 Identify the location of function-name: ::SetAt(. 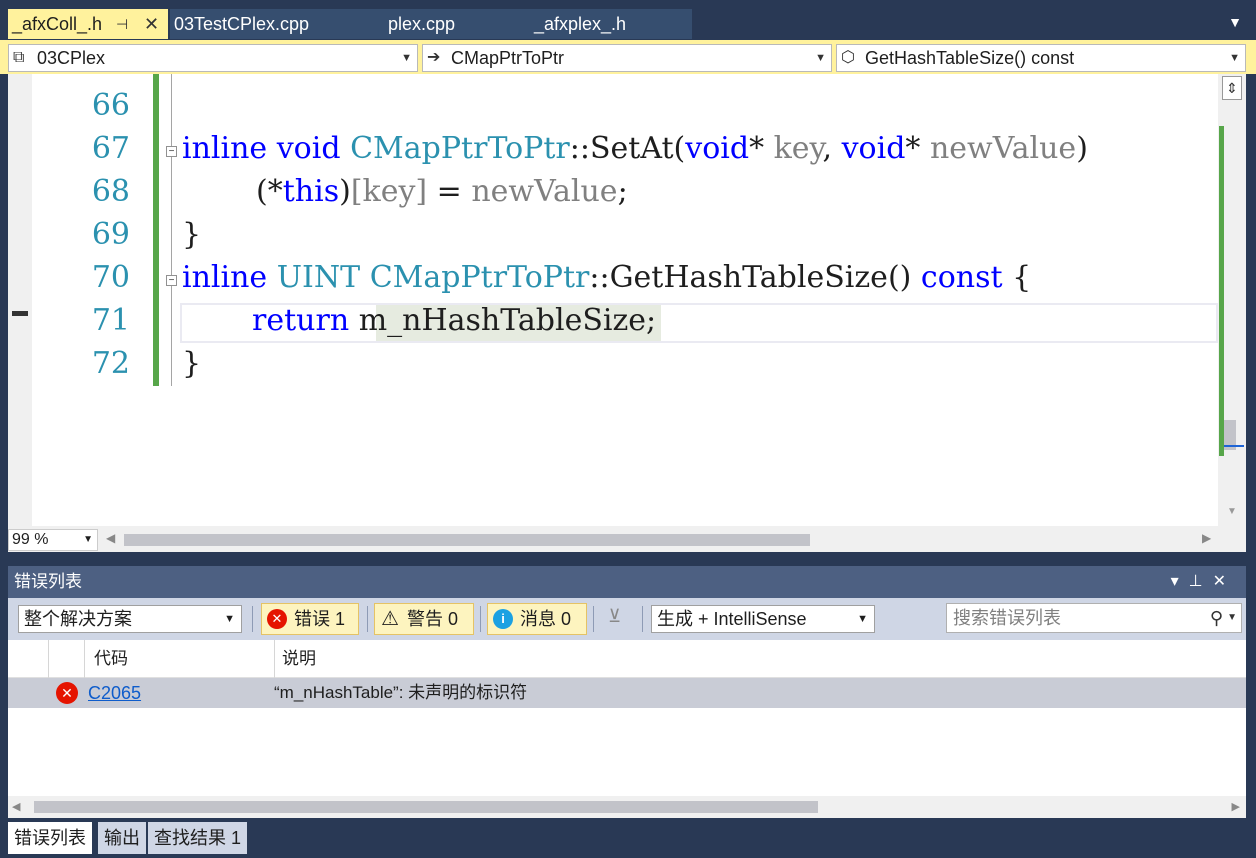
(627, 148).